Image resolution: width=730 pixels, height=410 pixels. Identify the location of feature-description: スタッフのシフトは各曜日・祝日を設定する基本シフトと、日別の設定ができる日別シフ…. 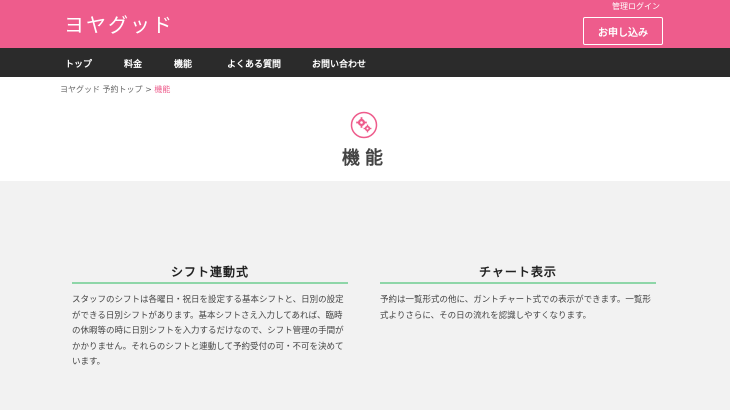
(208, 331).